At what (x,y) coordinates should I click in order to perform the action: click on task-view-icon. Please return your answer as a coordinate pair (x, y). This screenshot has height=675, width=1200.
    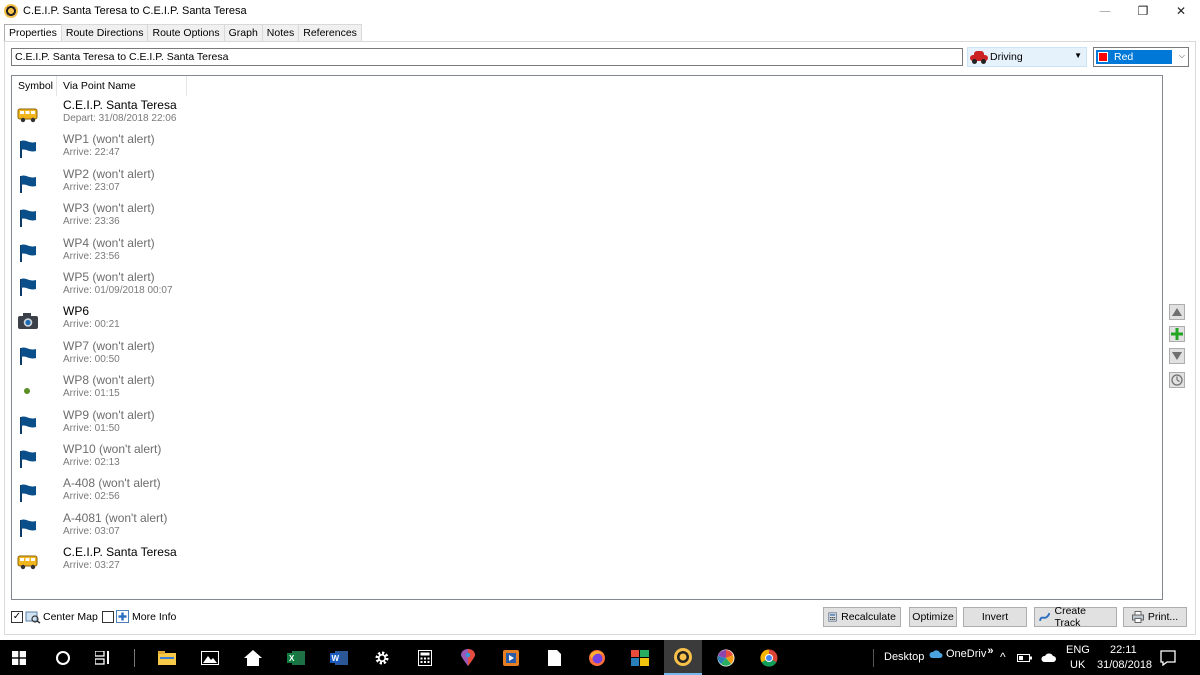
    Looking at the image, I should click on (102, 657).